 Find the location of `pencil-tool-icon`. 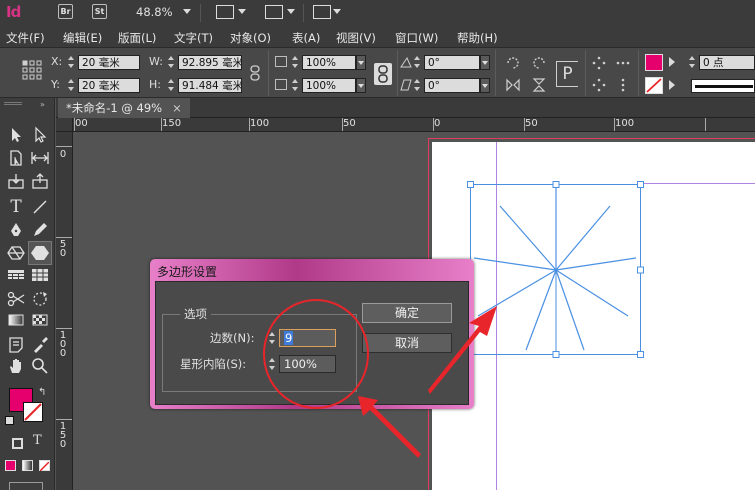

pencil-tool-icon is located at coordinates (40, 230).